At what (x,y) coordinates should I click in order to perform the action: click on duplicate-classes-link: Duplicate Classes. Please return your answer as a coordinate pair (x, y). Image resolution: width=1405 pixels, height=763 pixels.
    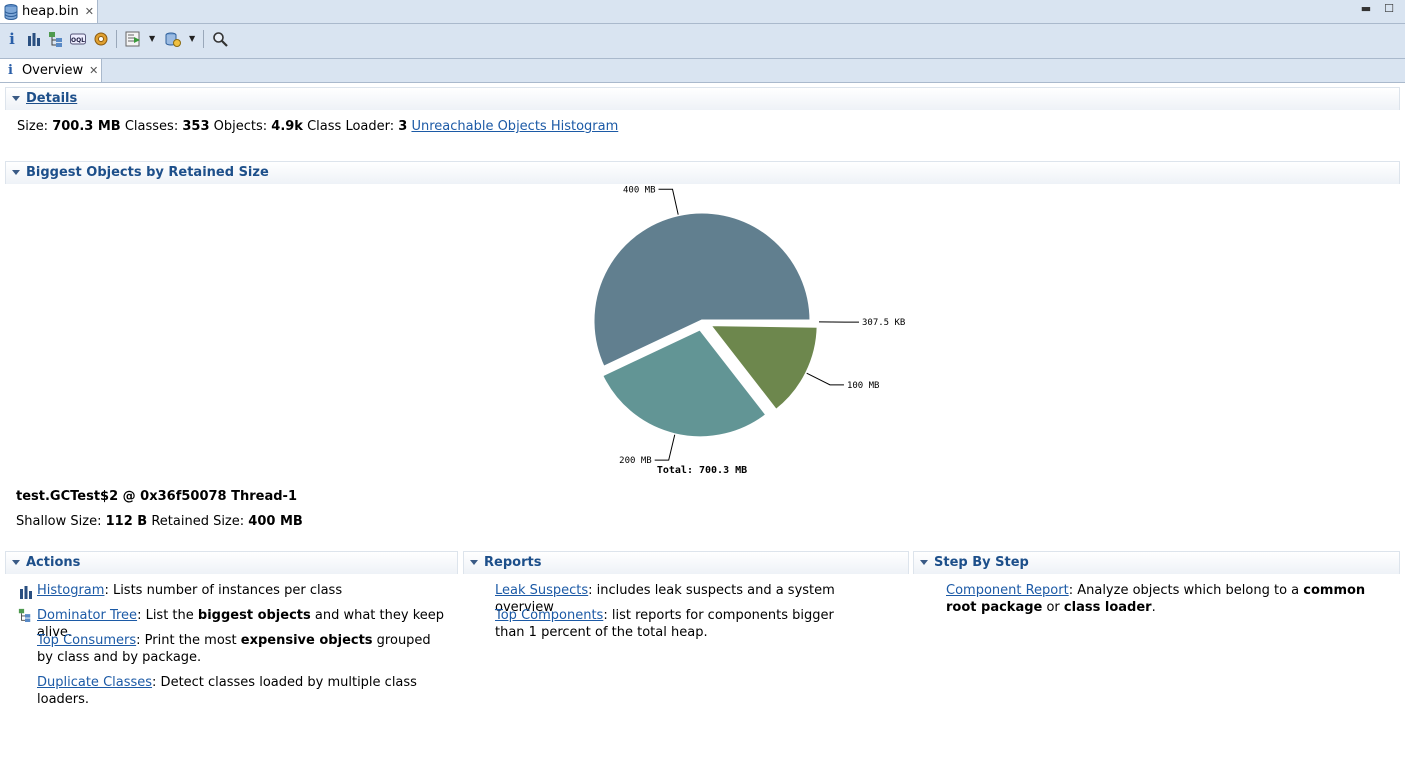
    Looking at the image, I should click on (94, 682).